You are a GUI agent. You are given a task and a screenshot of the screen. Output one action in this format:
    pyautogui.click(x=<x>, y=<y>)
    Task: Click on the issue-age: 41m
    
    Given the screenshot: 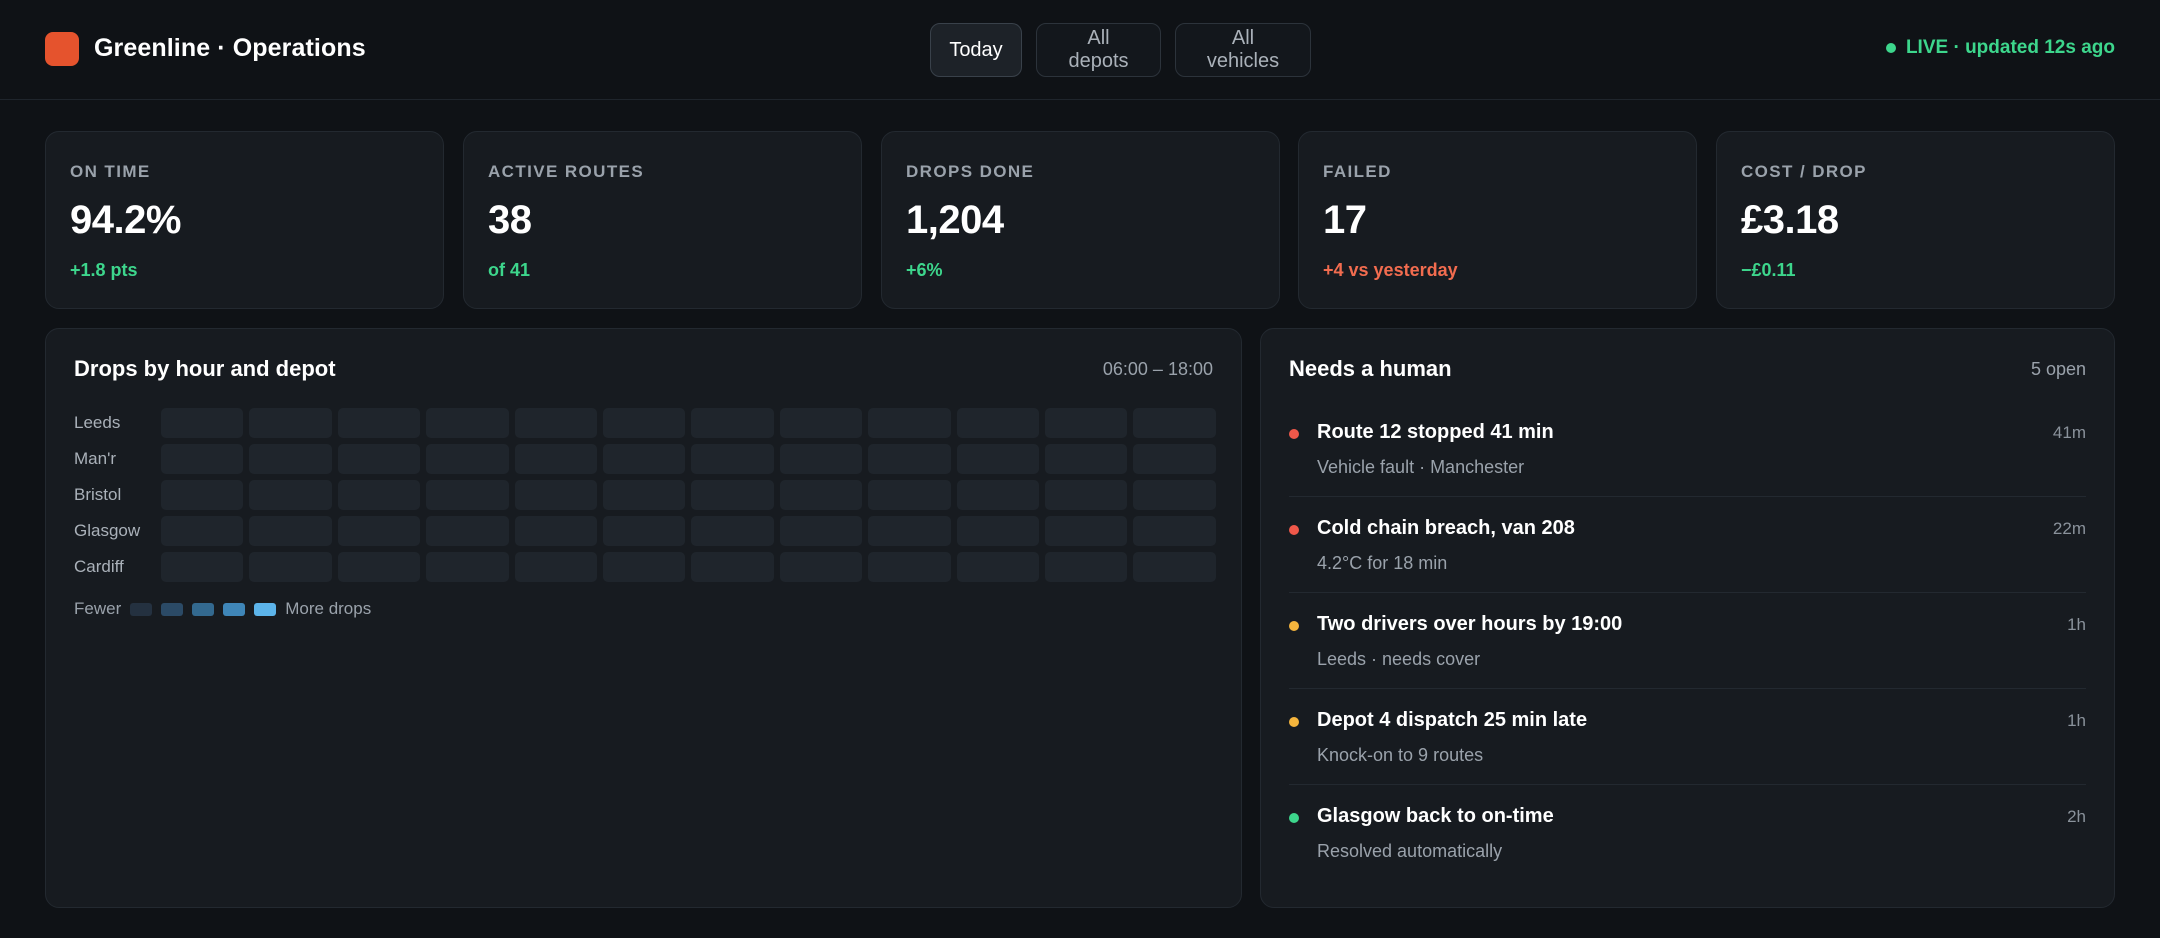 What is the action you would take?
    pyautogui.click(x=2069, y=432)
    